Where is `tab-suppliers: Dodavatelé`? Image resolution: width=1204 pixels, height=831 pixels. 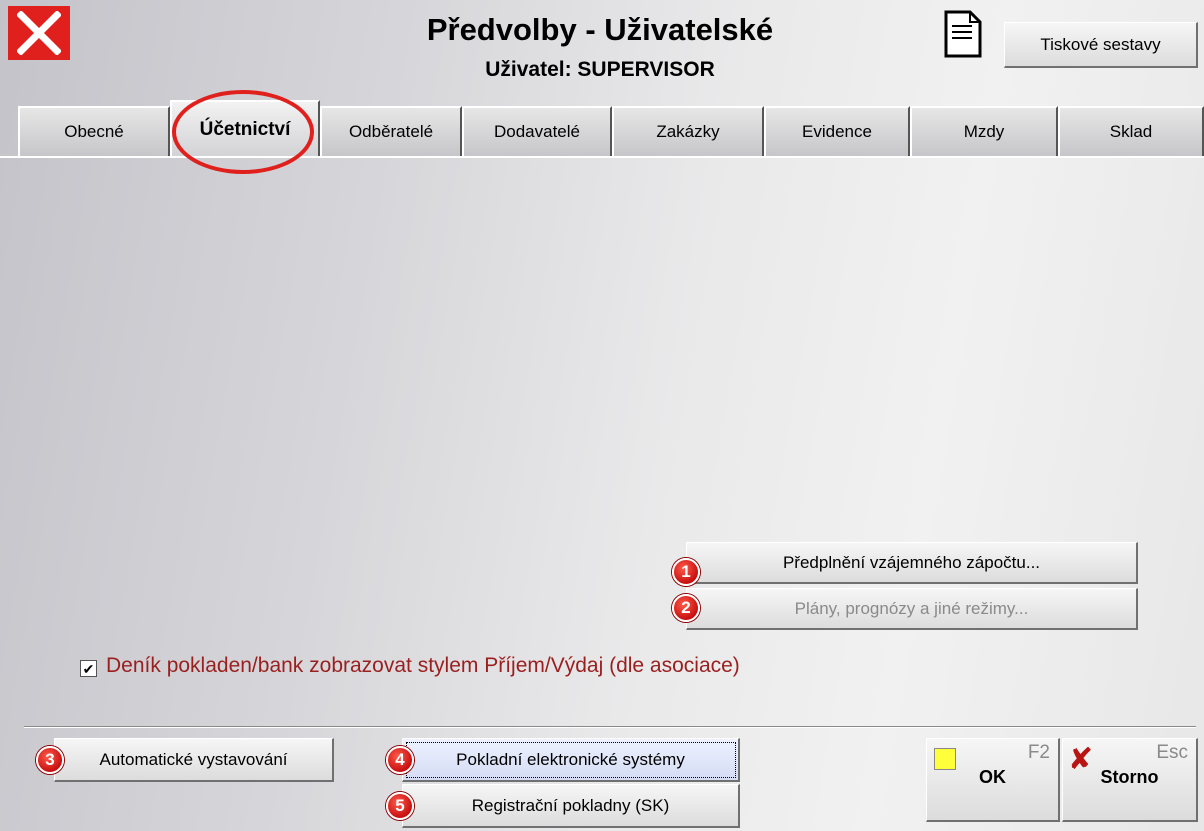
tab-suppliers: Dodavatelé is located at coordinates (537, 131).